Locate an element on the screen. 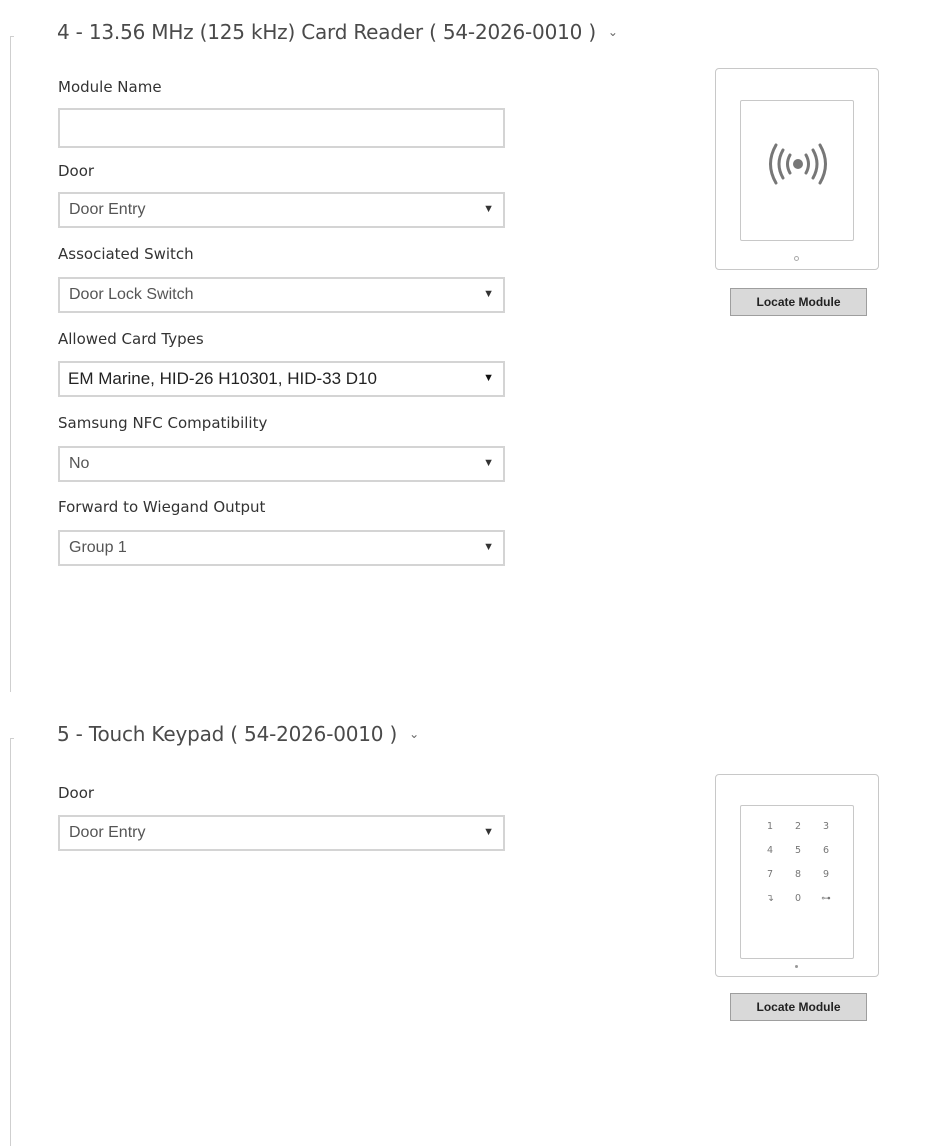 The height and width of the screenshot is (1146, 950). samsung-nfc-label: Samsung NFC Compatibility is located at coordinates (163, 423).